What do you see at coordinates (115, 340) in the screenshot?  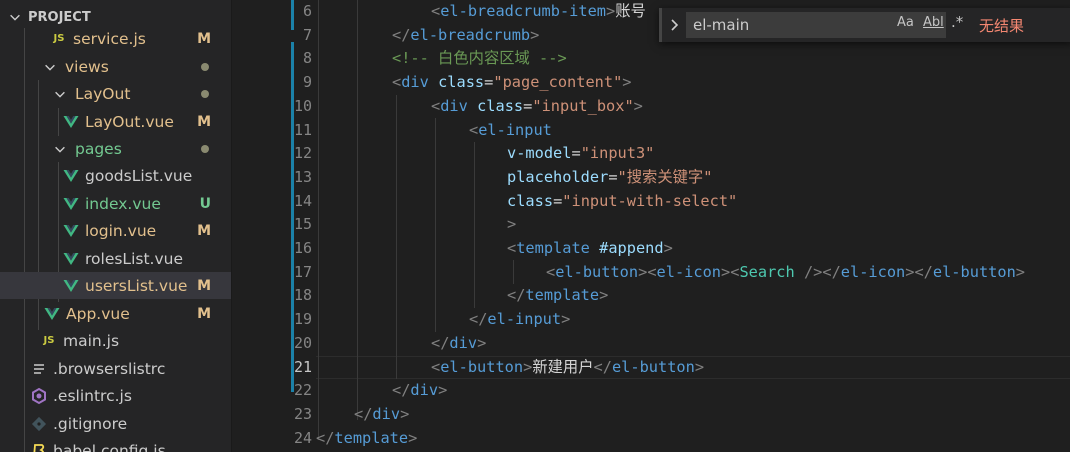 I see `file-item-main-js: JS main.js` at bounding box center [115, 340].